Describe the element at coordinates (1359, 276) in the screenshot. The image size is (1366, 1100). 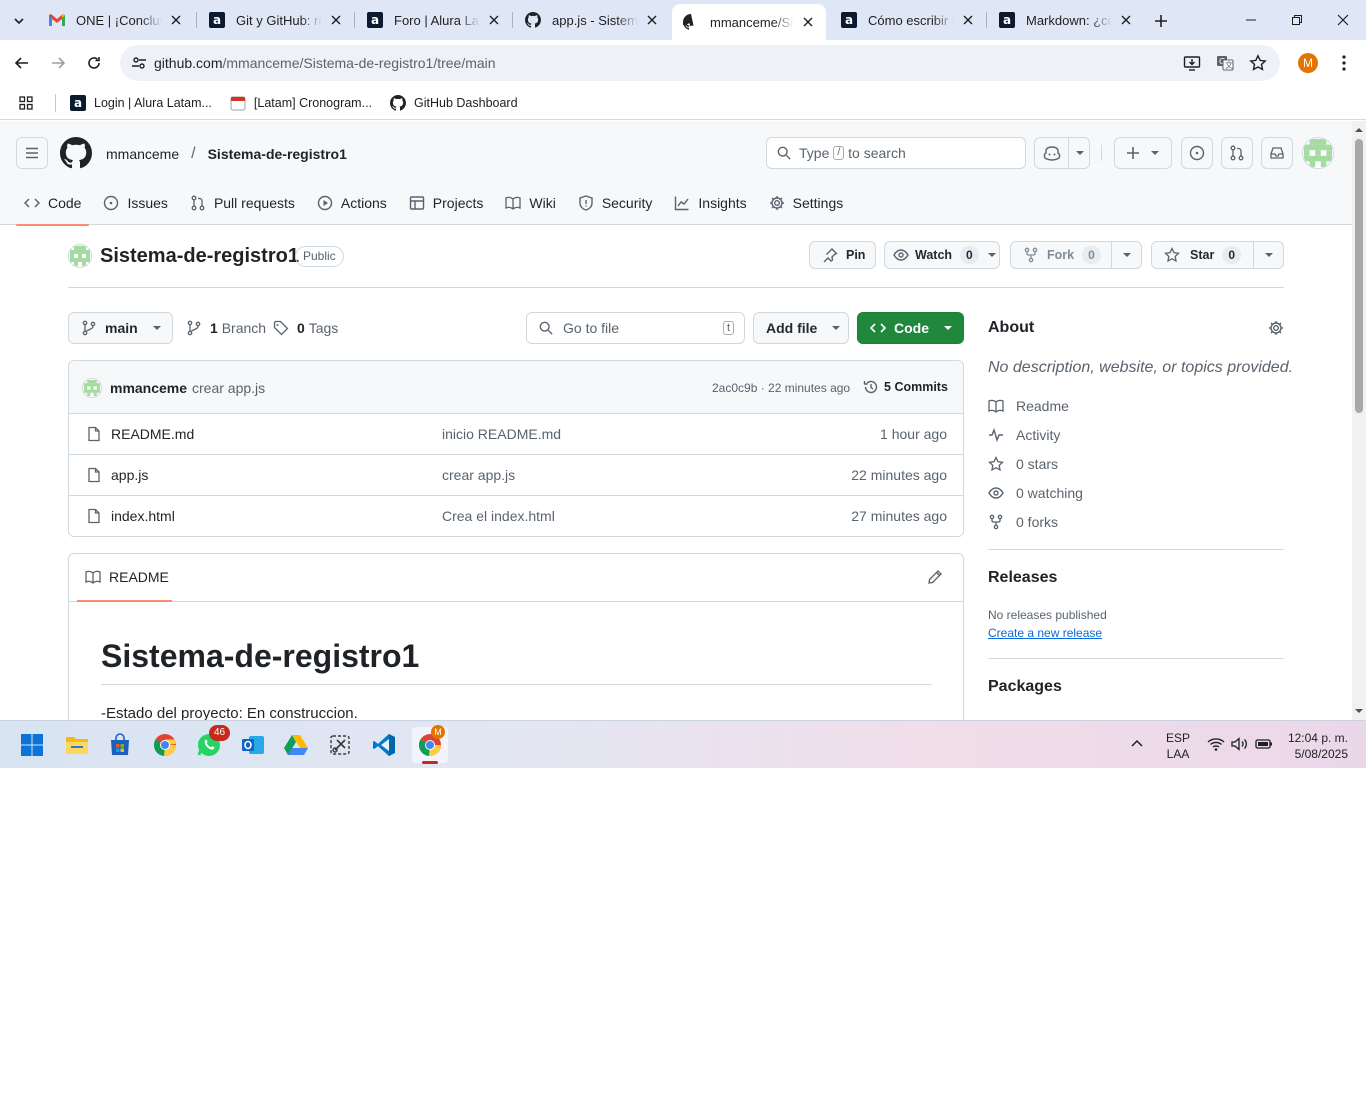
I see `scrollbar-thumb` at that location.